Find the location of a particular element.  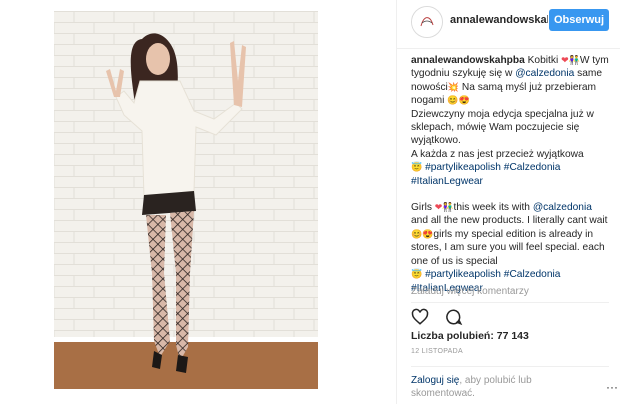

caption-text: this week its with is located at coordinates (491, 208).